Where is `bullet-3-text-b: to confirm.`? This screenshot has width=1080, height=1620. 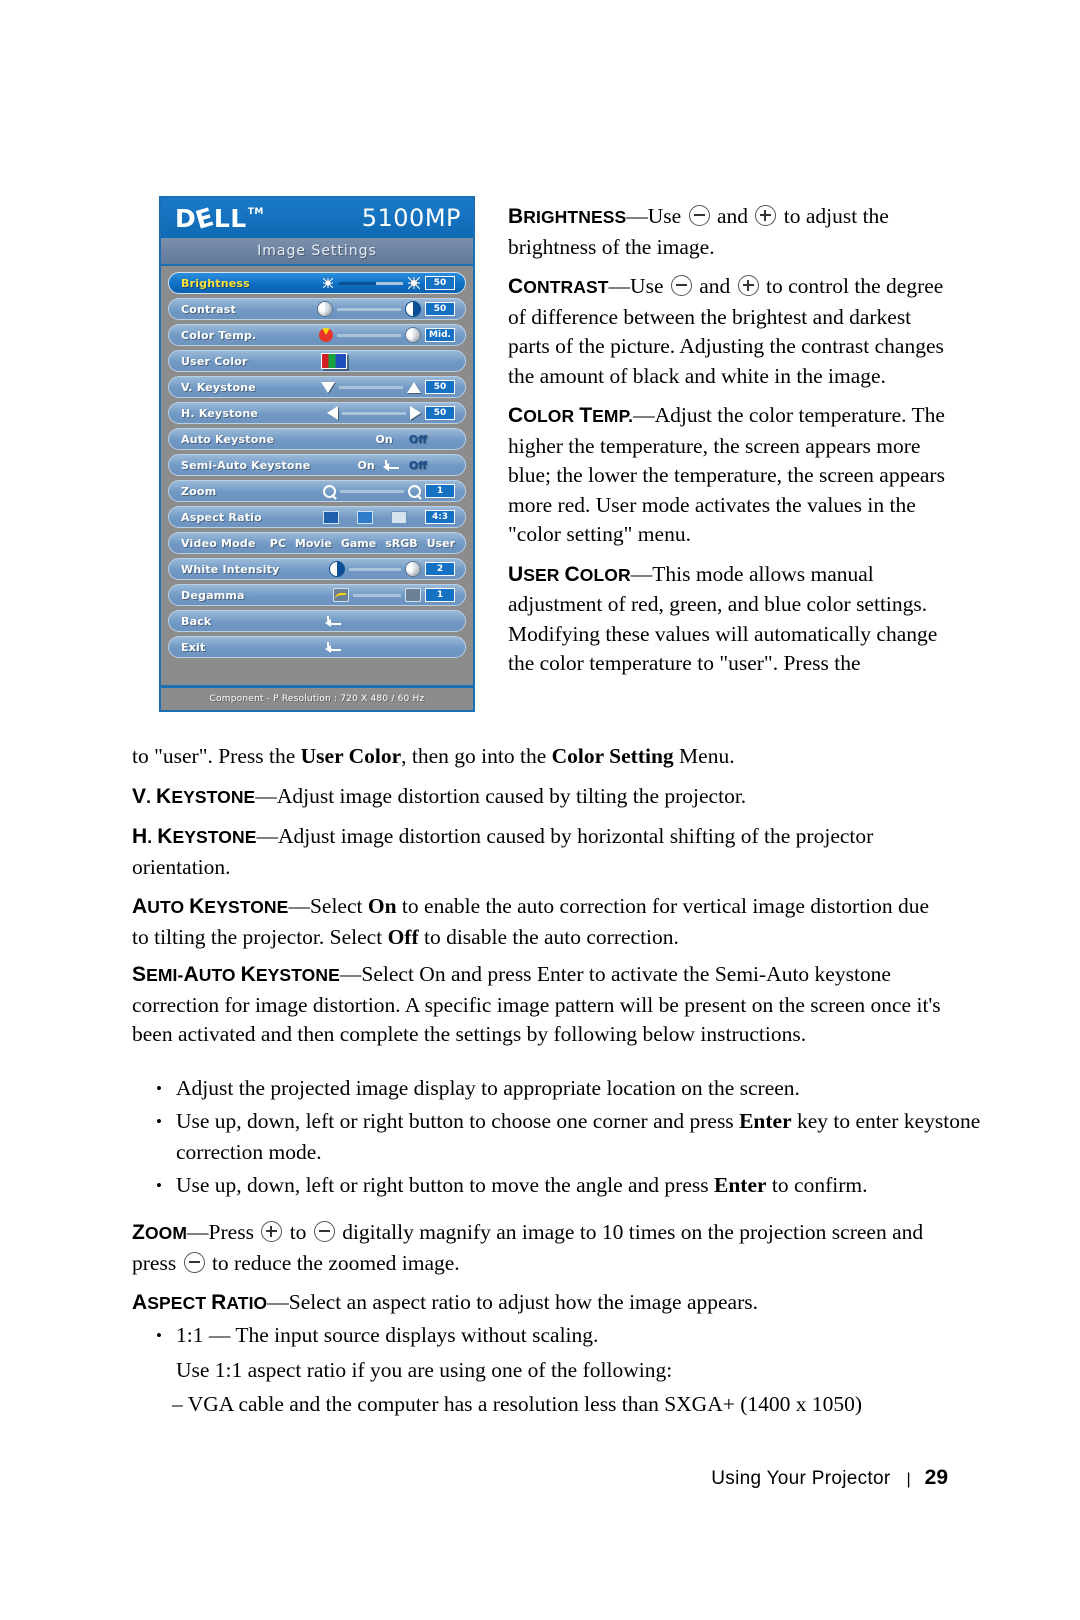 bullet-3-text-b: to confirm. is located at coordinates (817, 1185).